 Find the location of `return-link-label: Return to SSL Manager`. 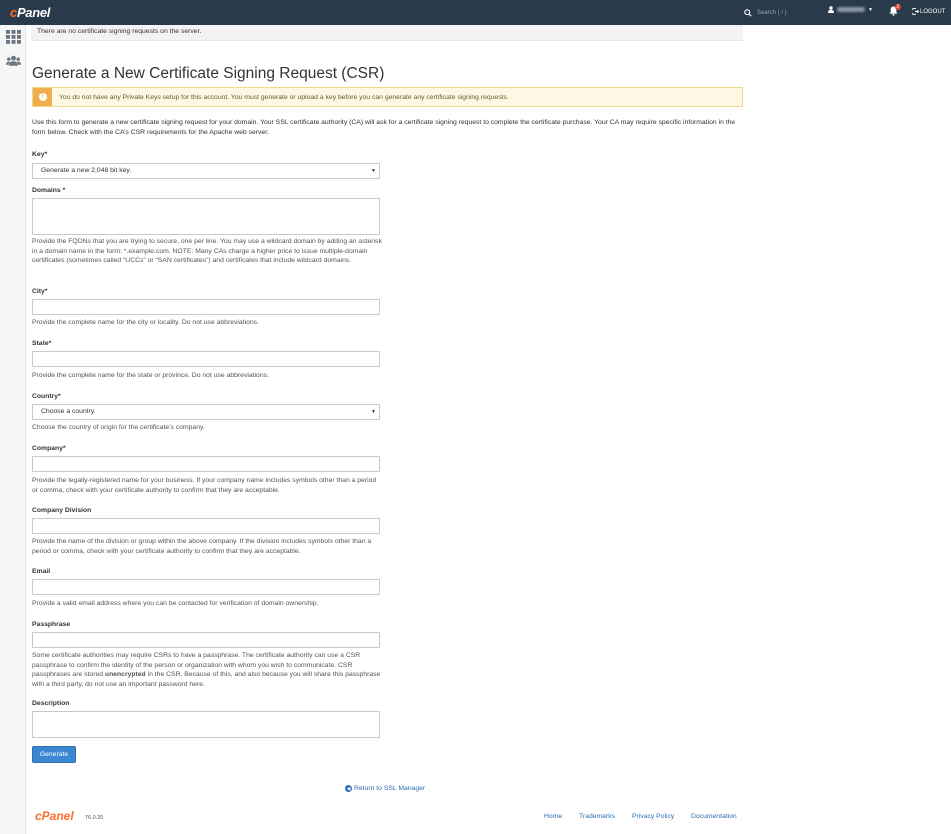

return-link-label: Return to SSL Manager is located at coordinates (390, 788).